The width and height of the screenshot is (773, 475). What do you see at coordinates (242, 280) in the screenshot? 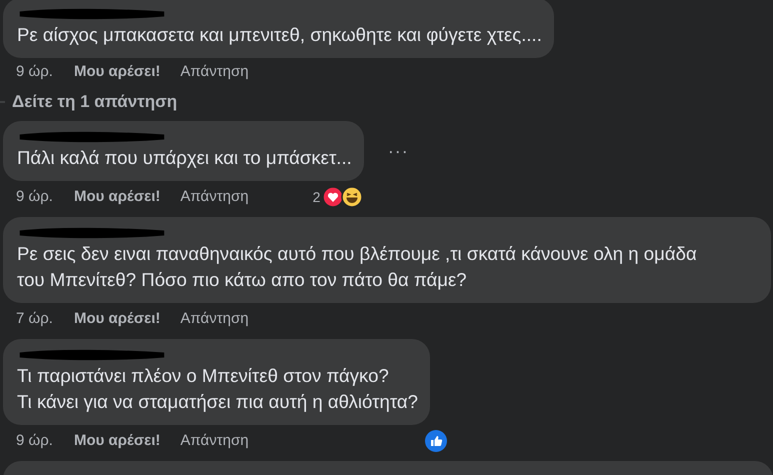
I see `comment-text: του Μπενίτεθ? Πόσο πιο κάτω απο τον πάτο θα πάμε?` at bounding box center [242, 280].